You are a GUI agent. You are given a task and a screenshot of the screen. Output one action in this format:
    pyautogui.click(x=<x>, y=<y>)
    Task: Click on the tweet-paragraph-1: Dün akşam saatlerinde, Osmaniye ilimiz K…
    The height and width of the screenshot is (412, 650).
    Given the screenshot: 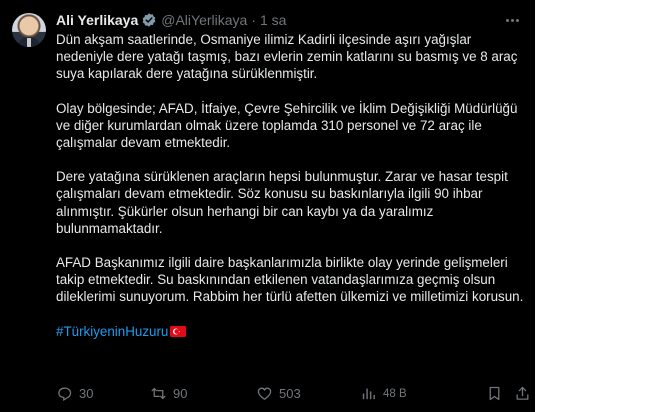 What is the action you would take?
    pyautogui.click(x=287, y=57)
    